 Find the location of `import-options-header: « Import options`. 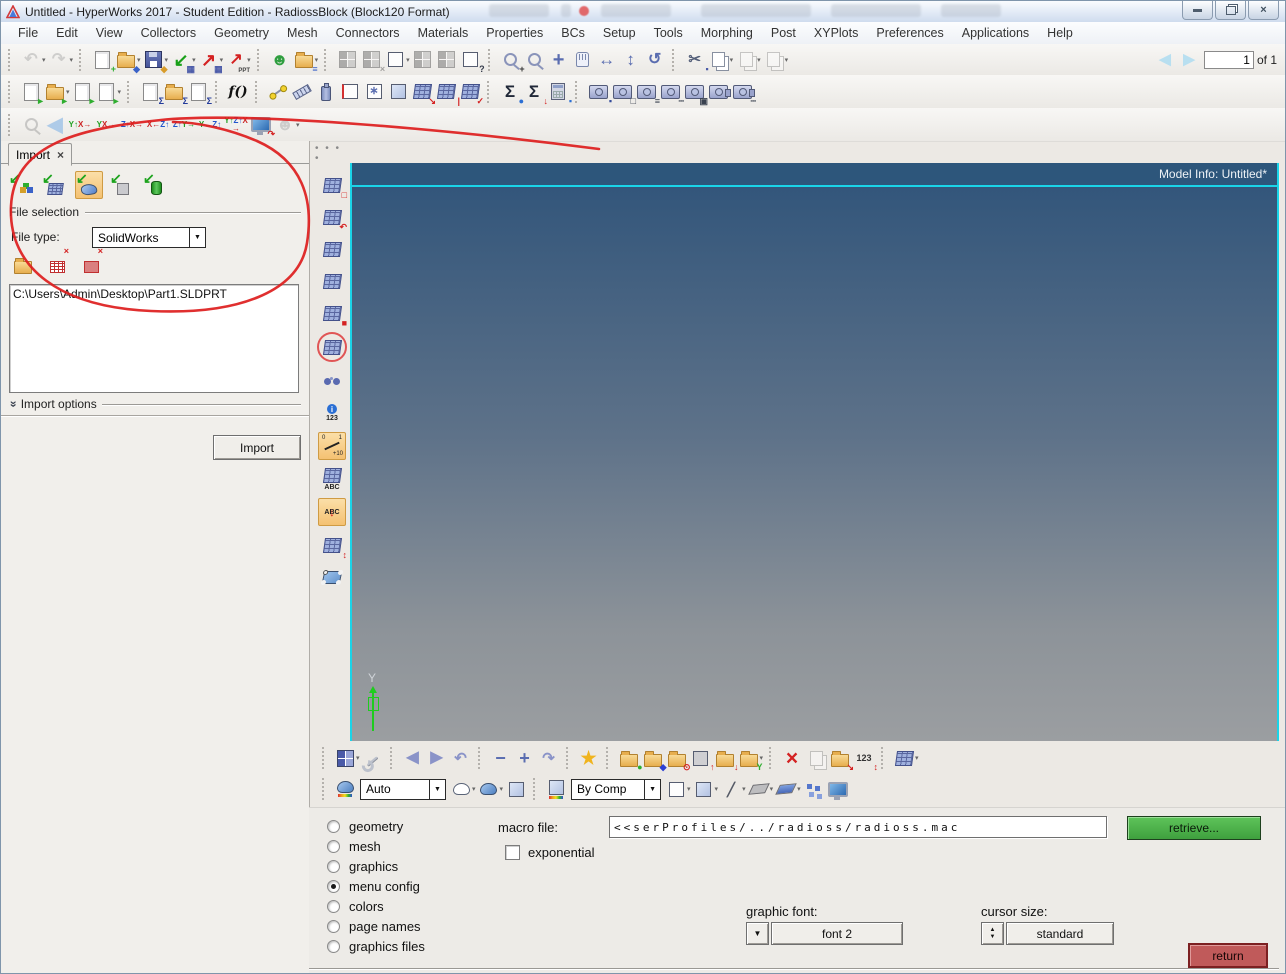

import-options-header: « Import options is located at coordinates (153, 404).